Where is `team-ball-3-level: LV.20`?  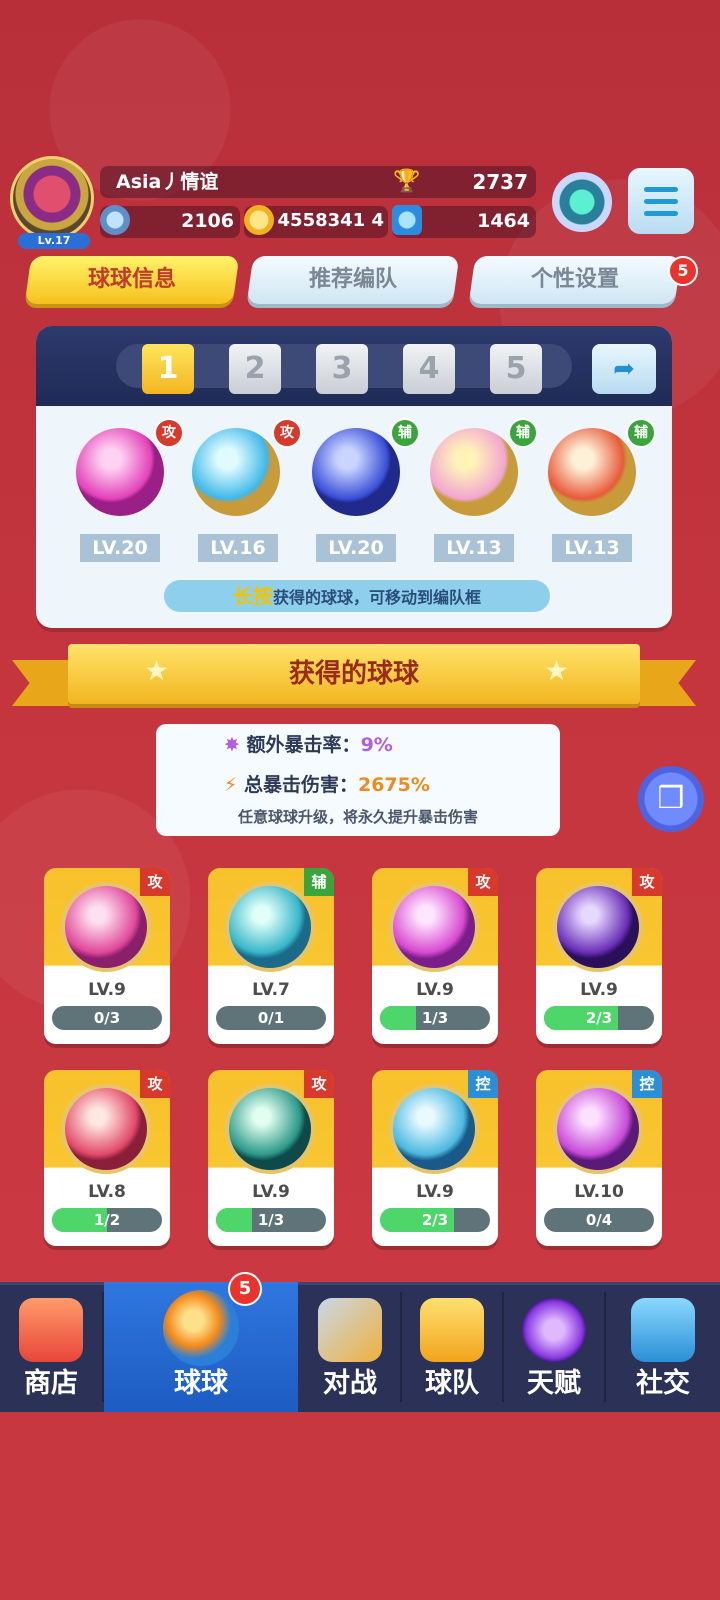 team-ball-3-level: LV.20 is located at coordinates (356, 548).